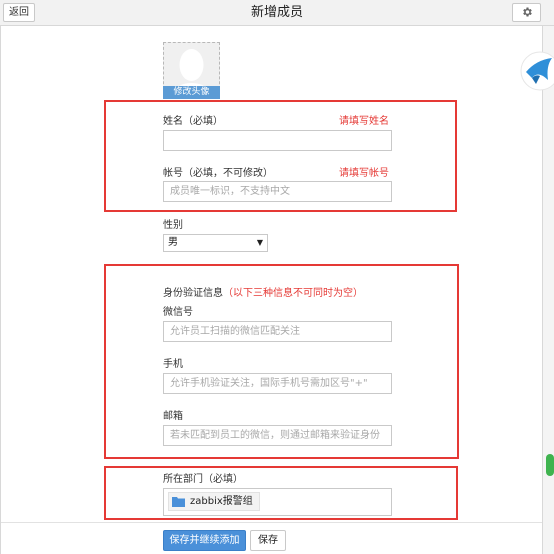  I want to click on phone-input: 允许手机验证关注，国际手机号需加区号"+", so click(277, 383).